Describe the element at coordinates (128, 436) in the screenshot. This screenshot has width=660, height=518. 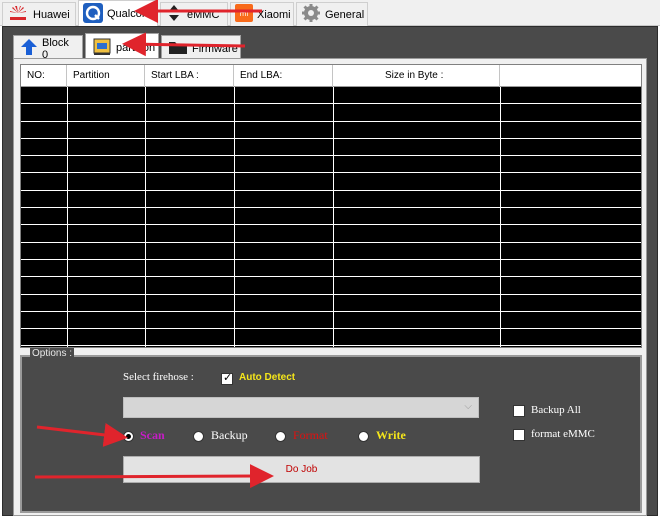
I see `scan-radio` at that location.